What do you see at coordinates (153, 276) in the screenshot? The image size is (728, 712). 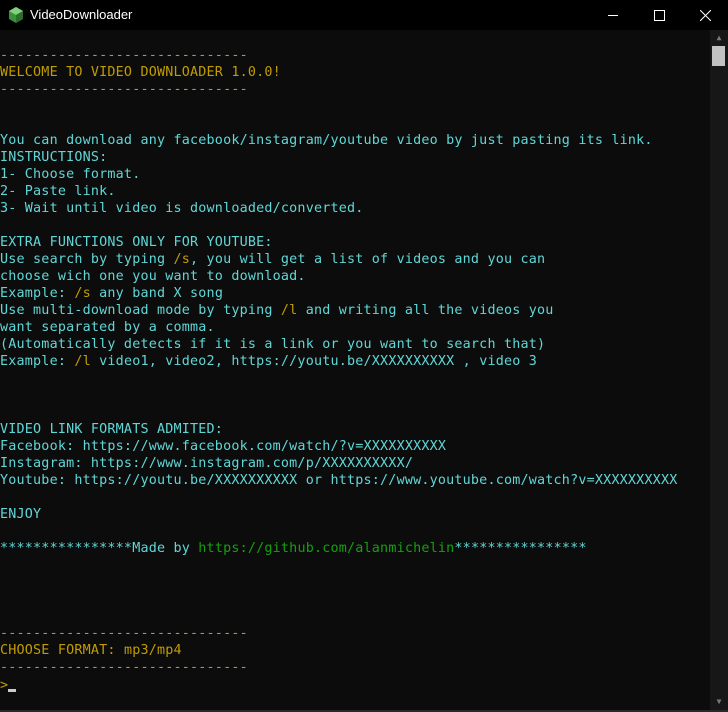 I see `search-help-line-2: choose wich one you want to download.` at bounding box center [153, 276].